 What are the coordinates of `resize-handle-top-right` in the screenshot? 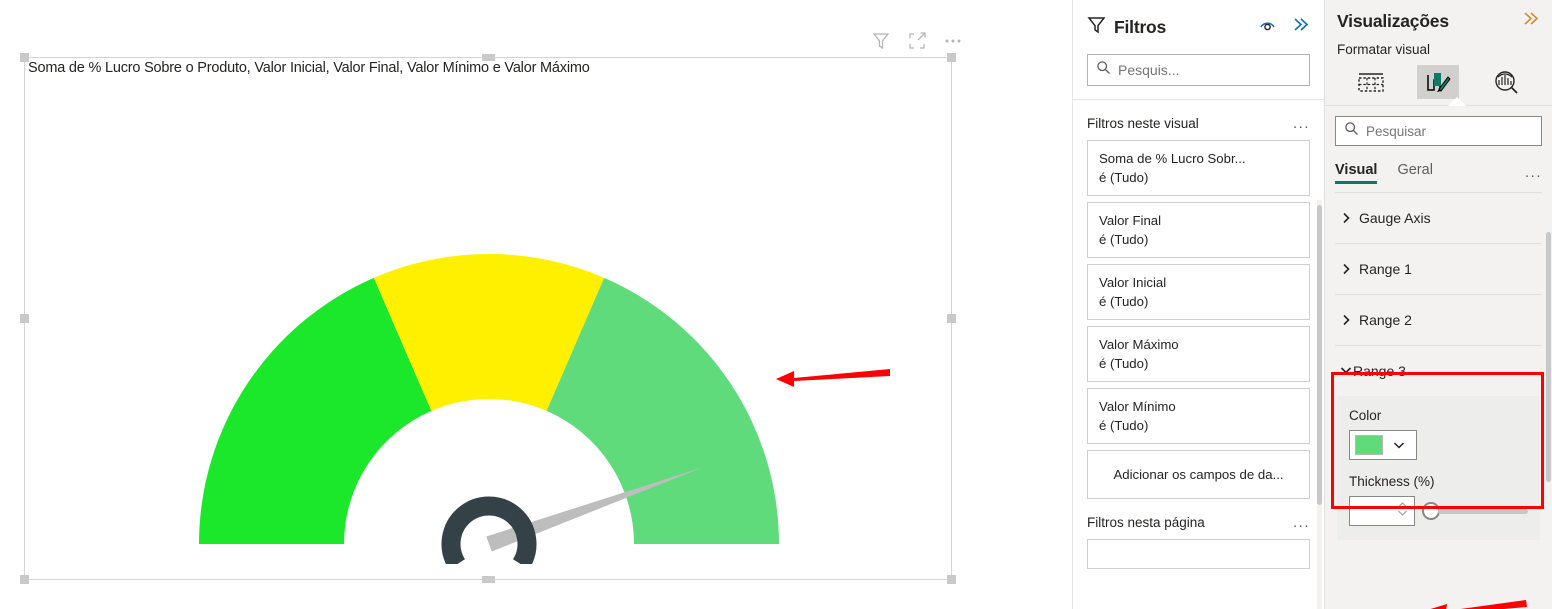 It's located at (951, 57).